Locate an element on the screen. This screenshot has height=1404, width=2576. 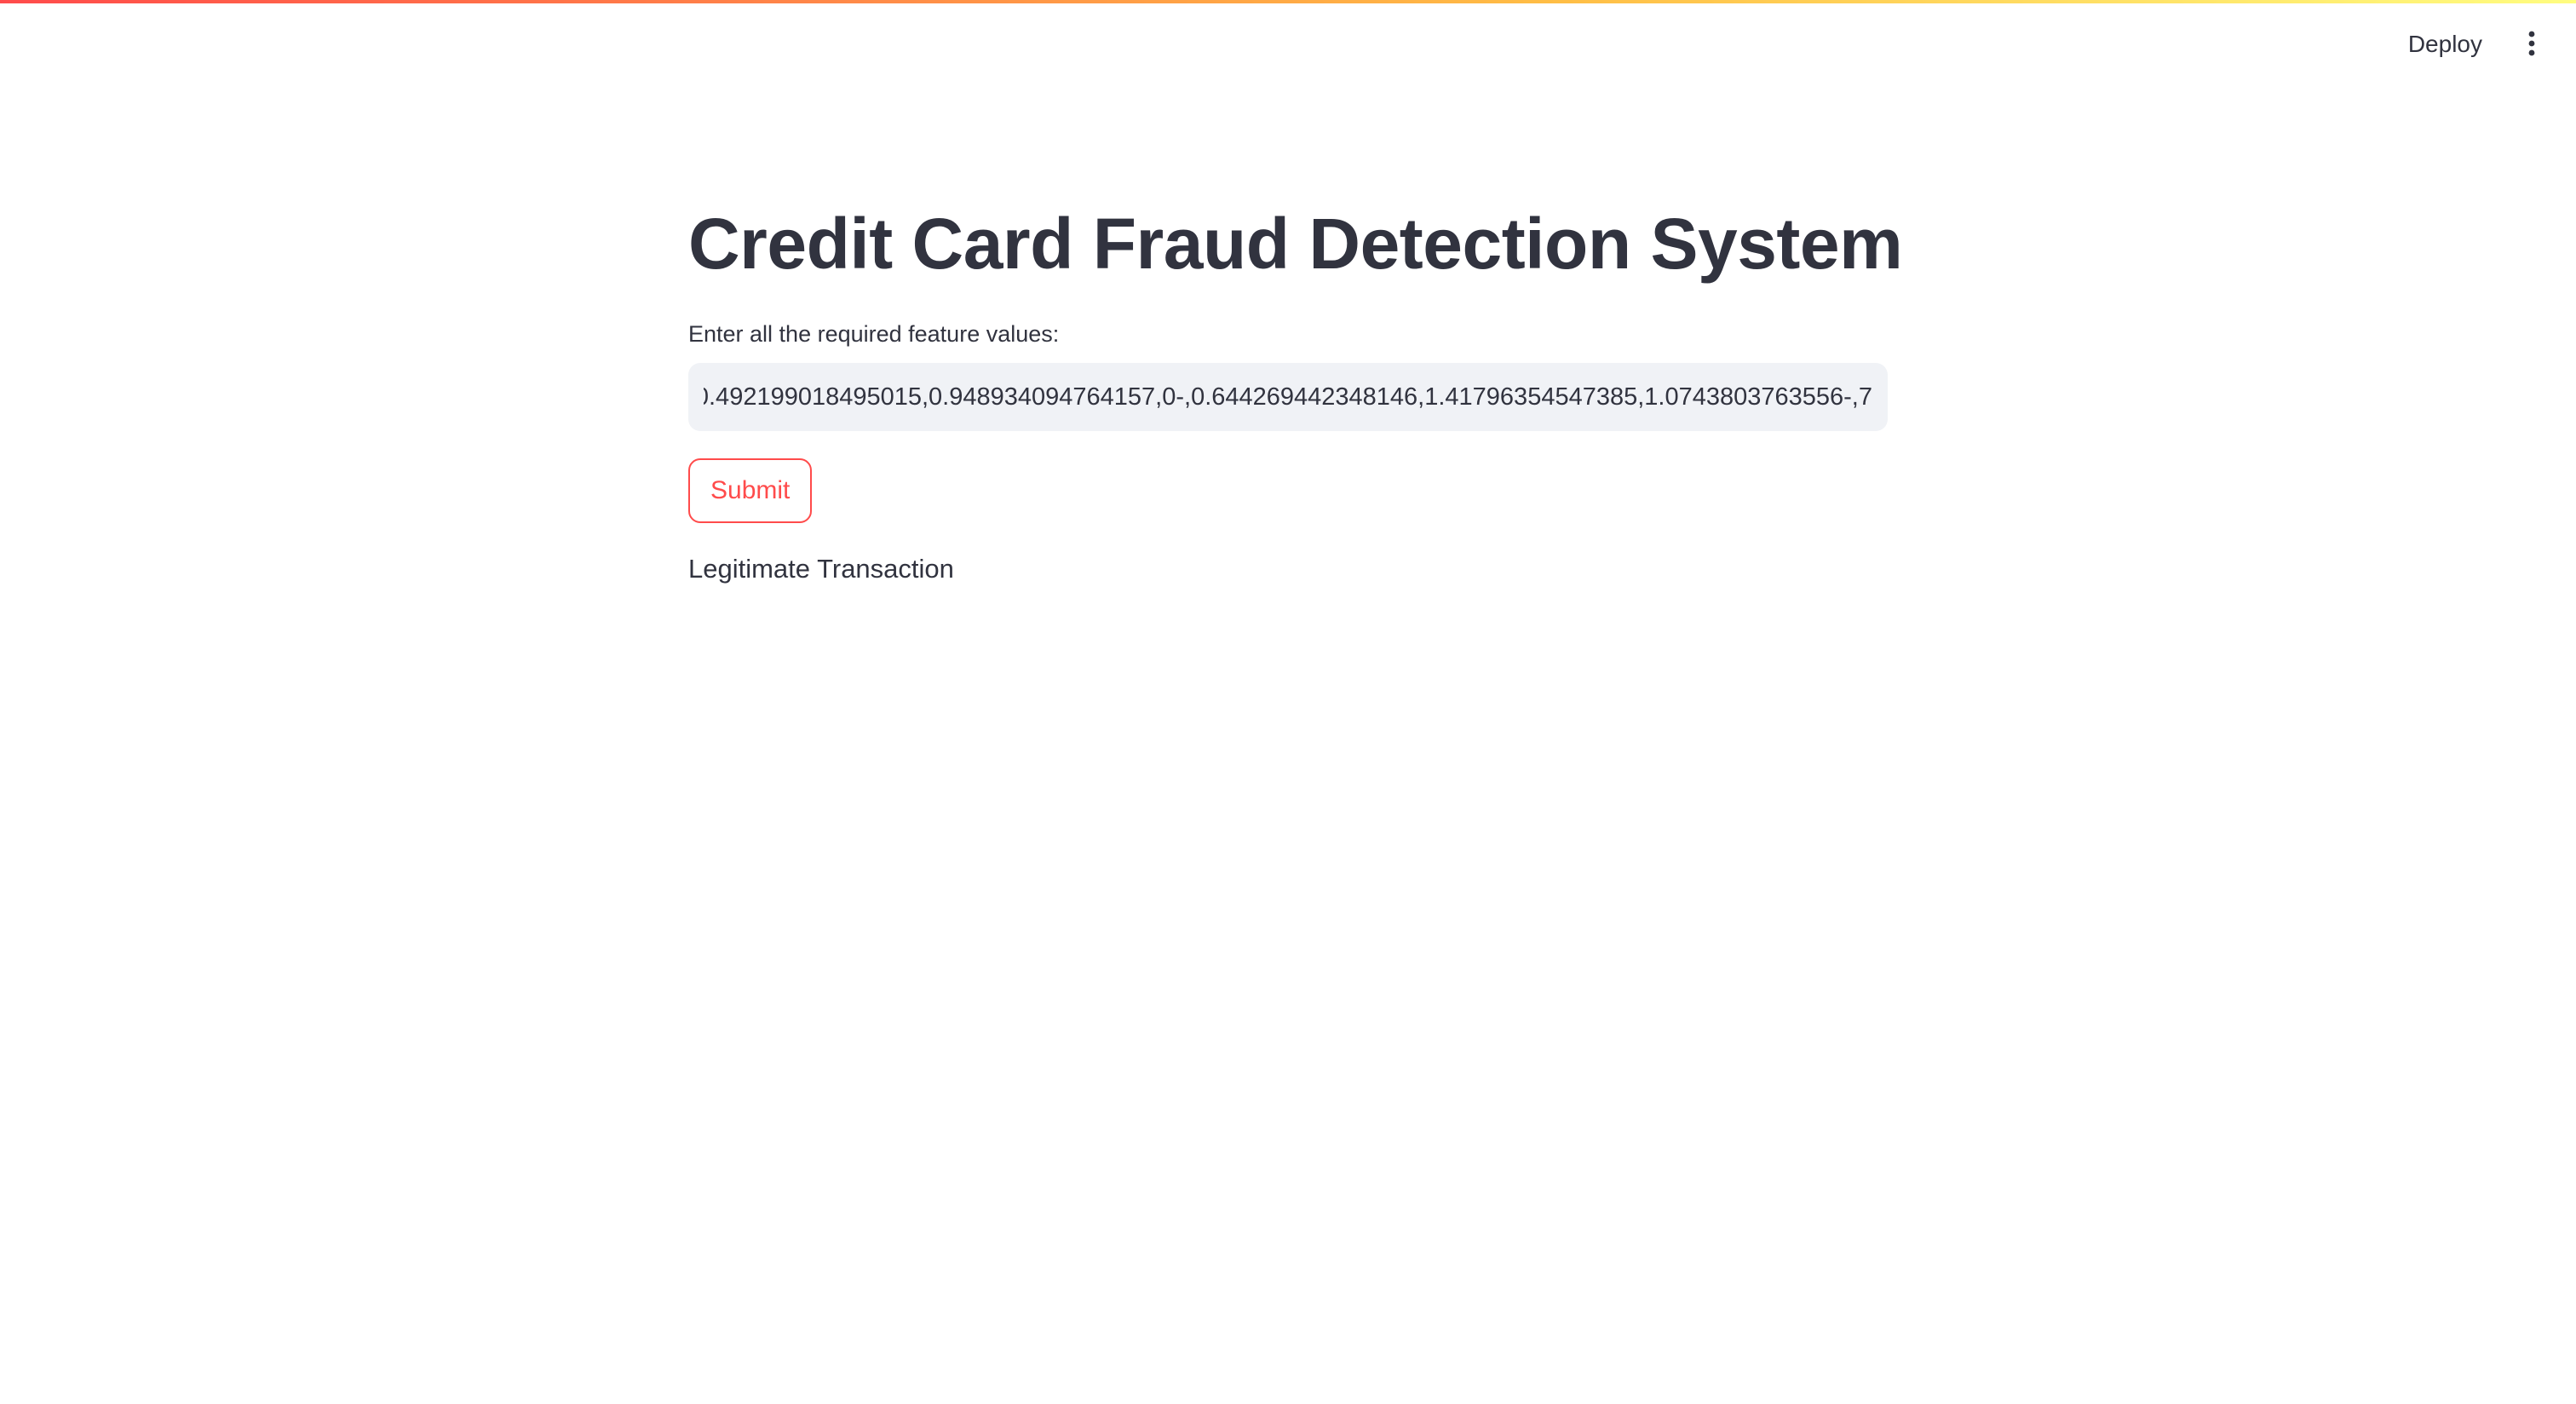
prediction-result: Legitimate Transaction is located at coordinates (821, 569).